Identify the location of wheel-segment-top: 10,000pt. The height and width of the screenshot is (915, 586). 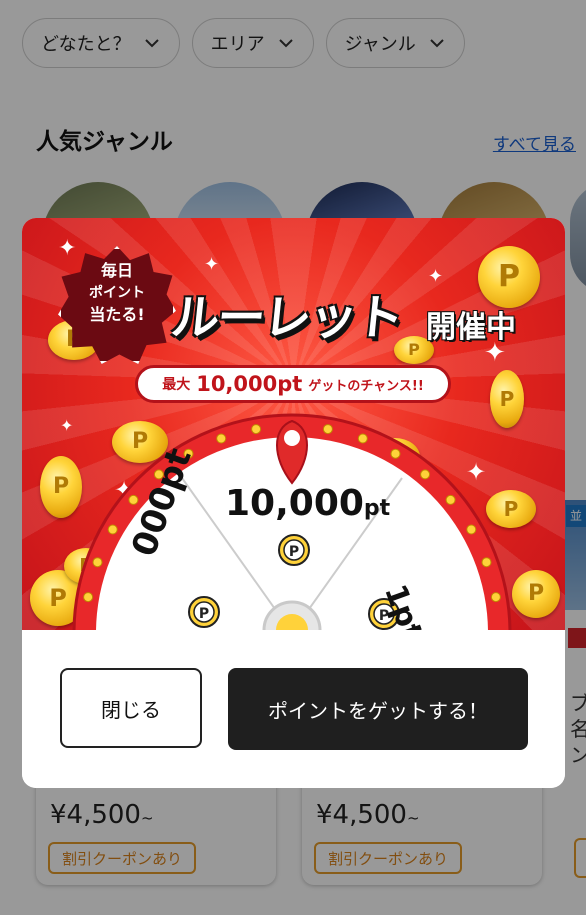
(307, 503).